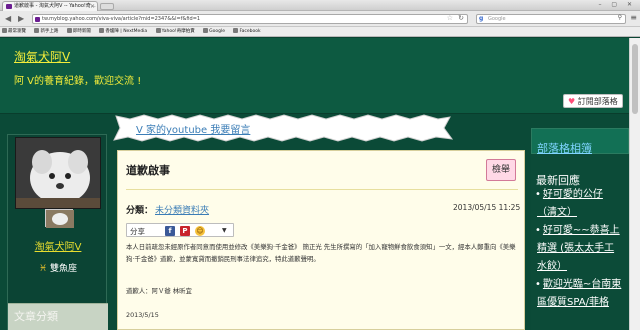 The width and height of the screenshot is (640, 330). I want to click on blog-title-link: 淘氣犬阿V, so click(42, 56).